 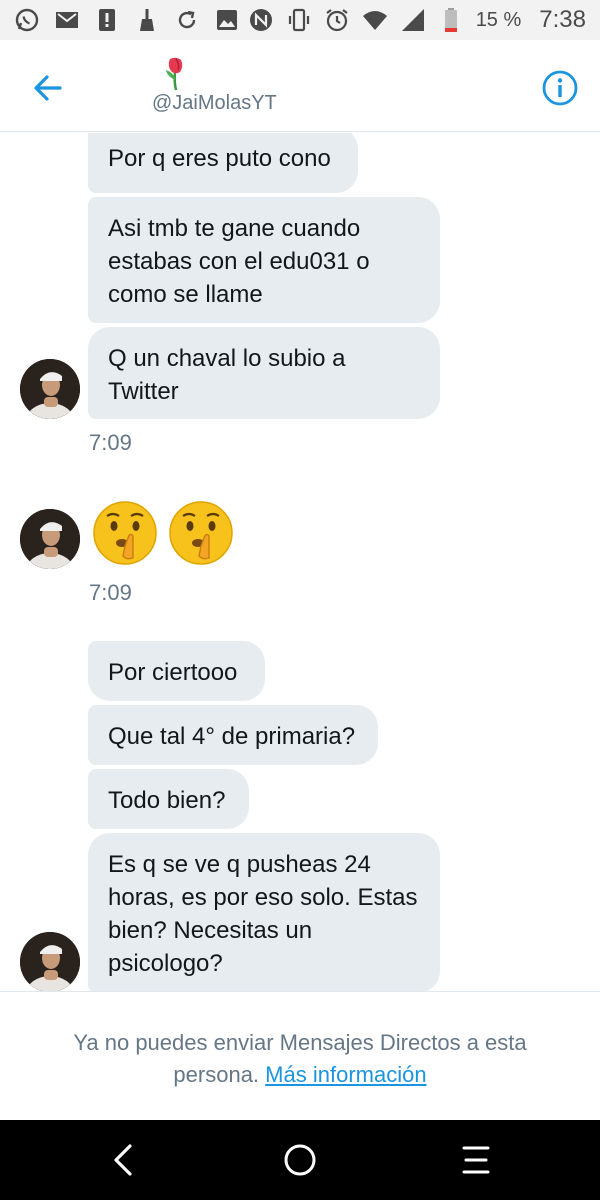 I want to click on gallery-icon, so click(x=227, y=20).